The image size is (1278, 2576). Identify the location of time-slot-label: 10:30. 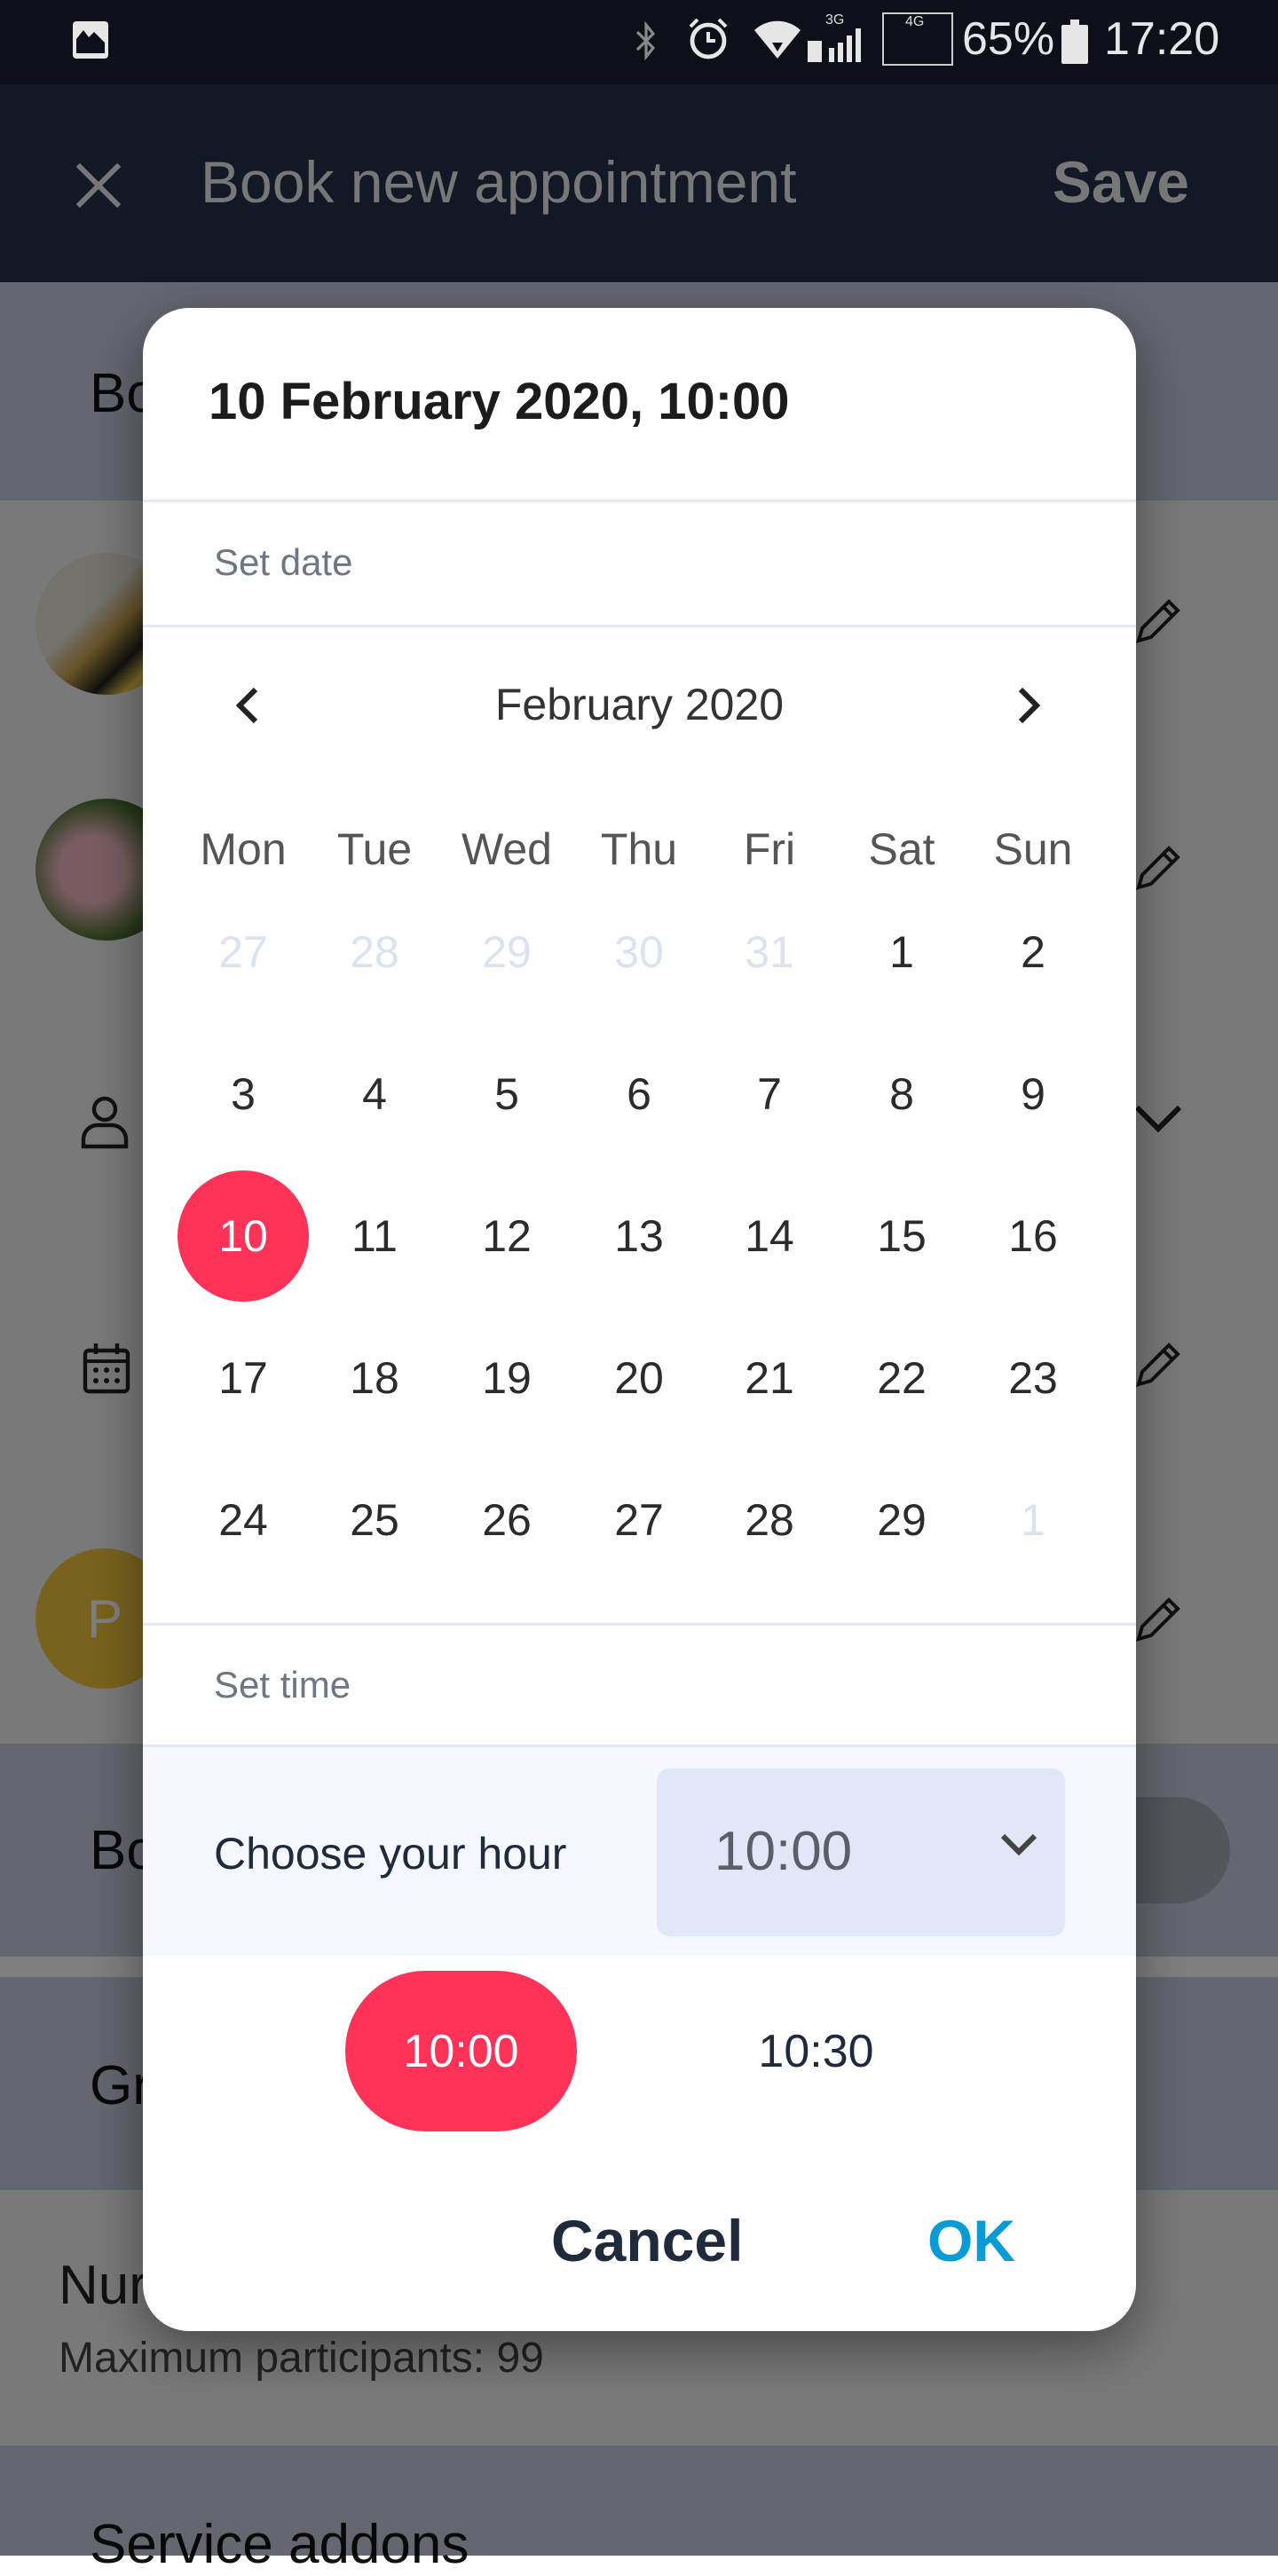
(816, 2051).